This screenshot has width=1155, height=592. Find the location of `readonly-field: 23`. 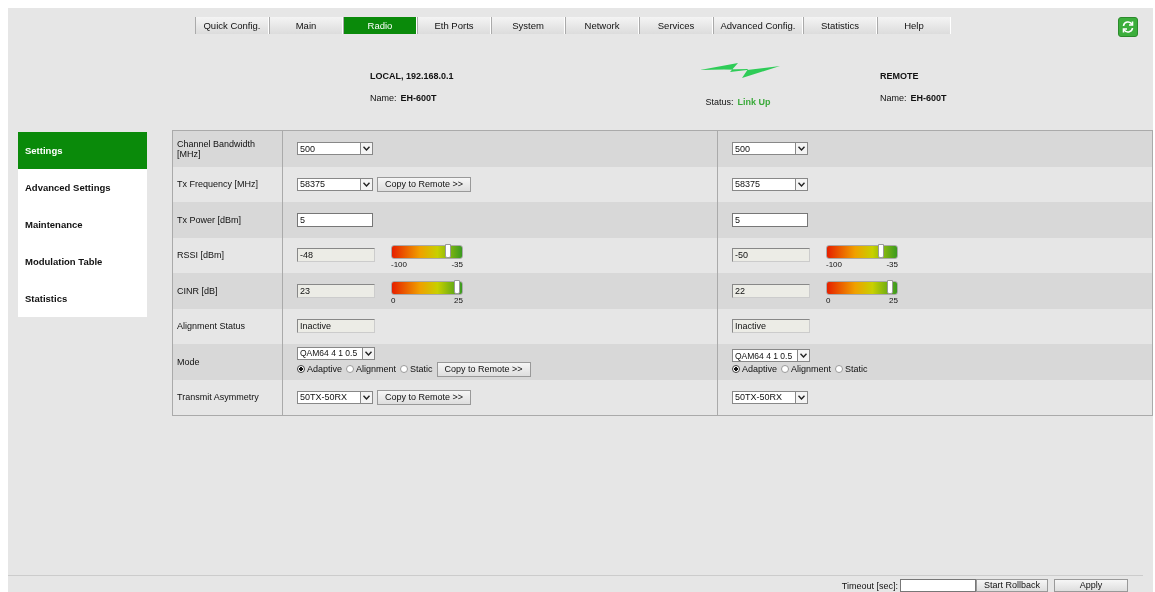

readonly-field: 23 is located at coordinates (336, 290).